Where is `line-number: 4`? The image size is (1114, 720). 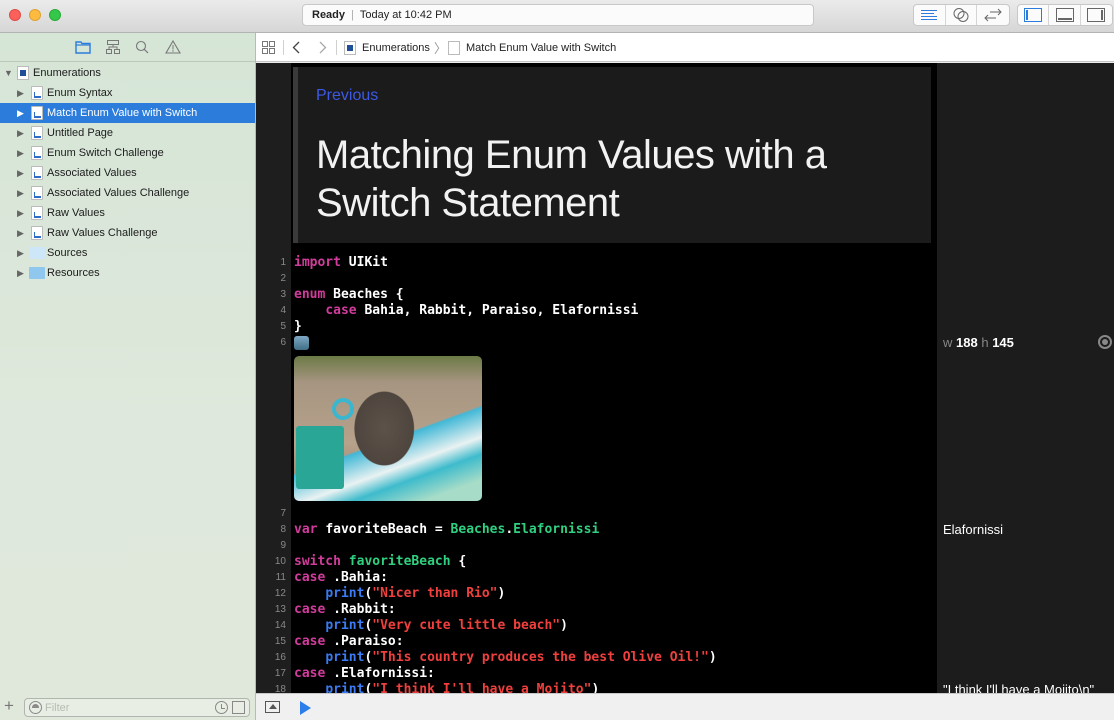 line-number: 4 is located at coordinates (283, 310).